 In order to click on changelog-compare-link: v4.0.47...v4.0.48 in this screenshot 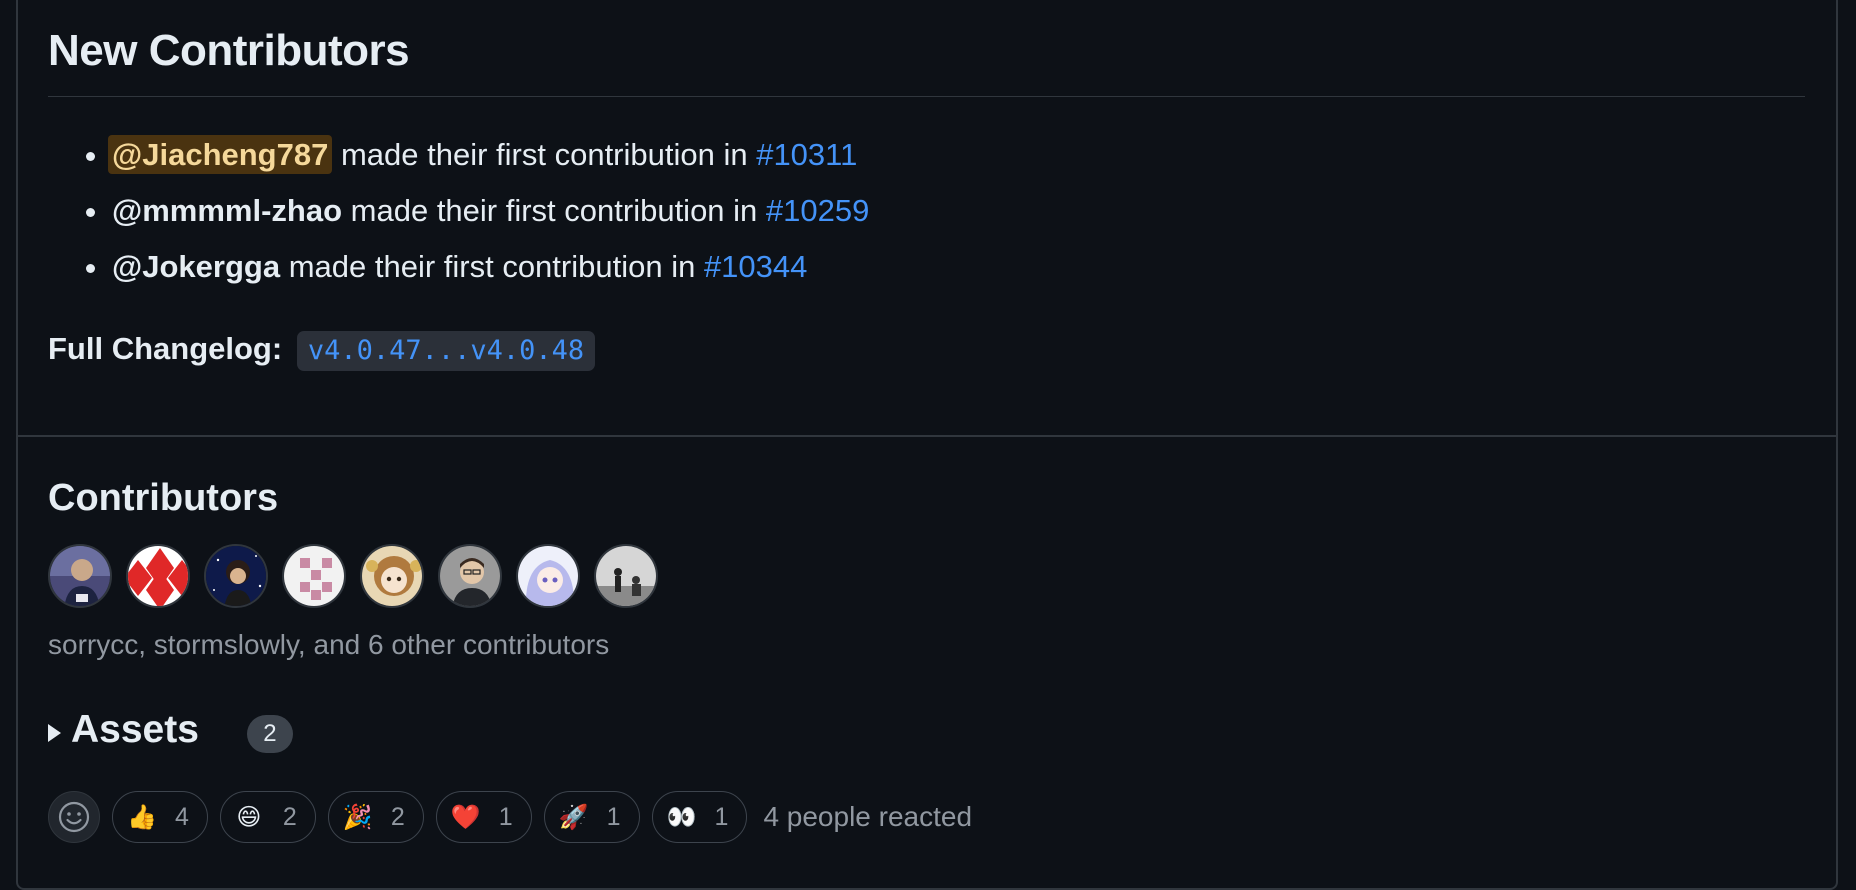, I will do `click(446, 351)`.